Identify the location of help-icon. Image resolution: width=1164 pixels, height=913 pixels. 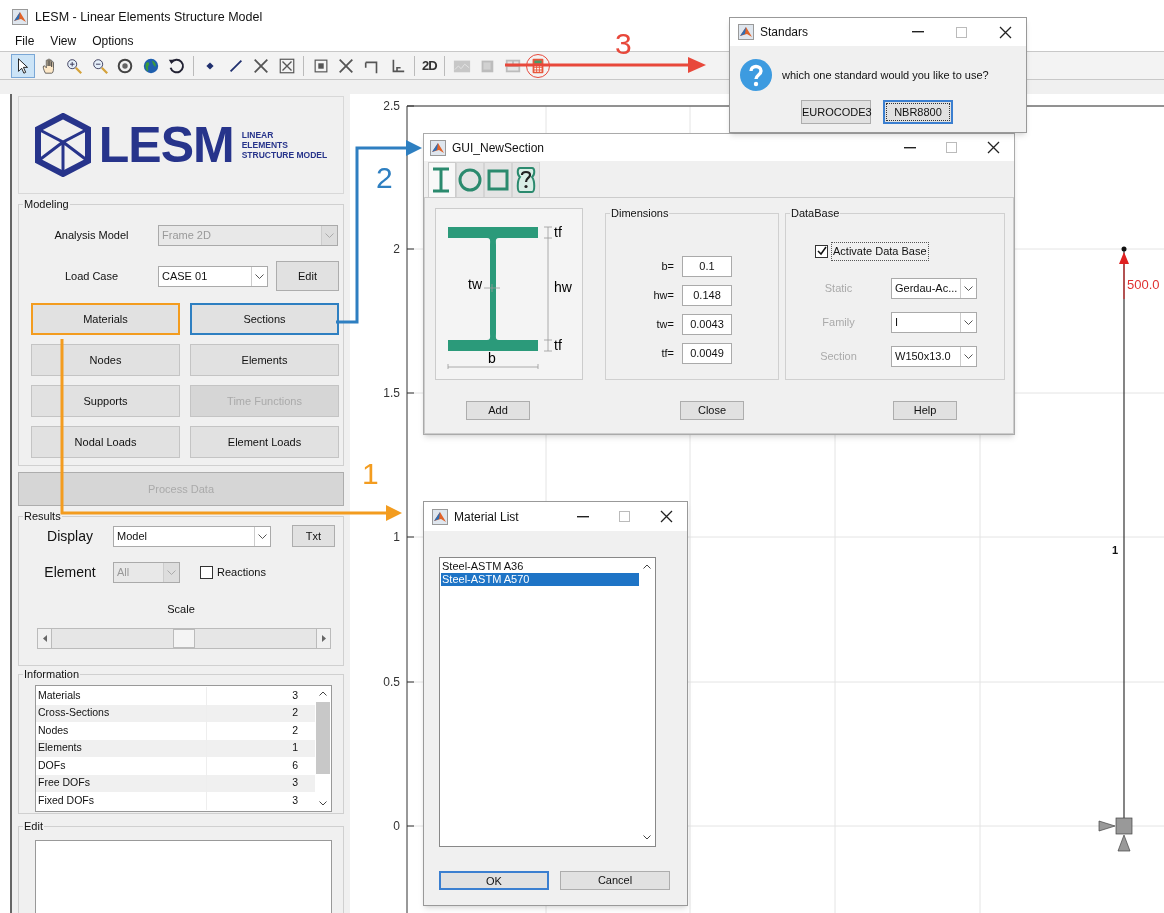
(526, 179).